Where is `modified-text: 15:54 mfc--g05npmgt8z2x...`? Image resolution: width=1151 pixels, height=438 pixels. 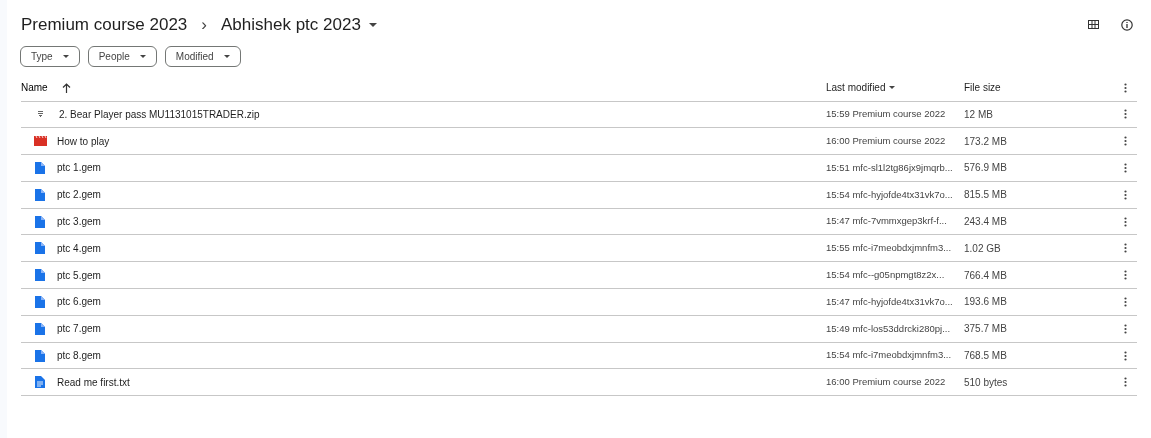 modified-text: 15:54 mfc--g05npmgt8z2x... is located at coordinates (885, 275).